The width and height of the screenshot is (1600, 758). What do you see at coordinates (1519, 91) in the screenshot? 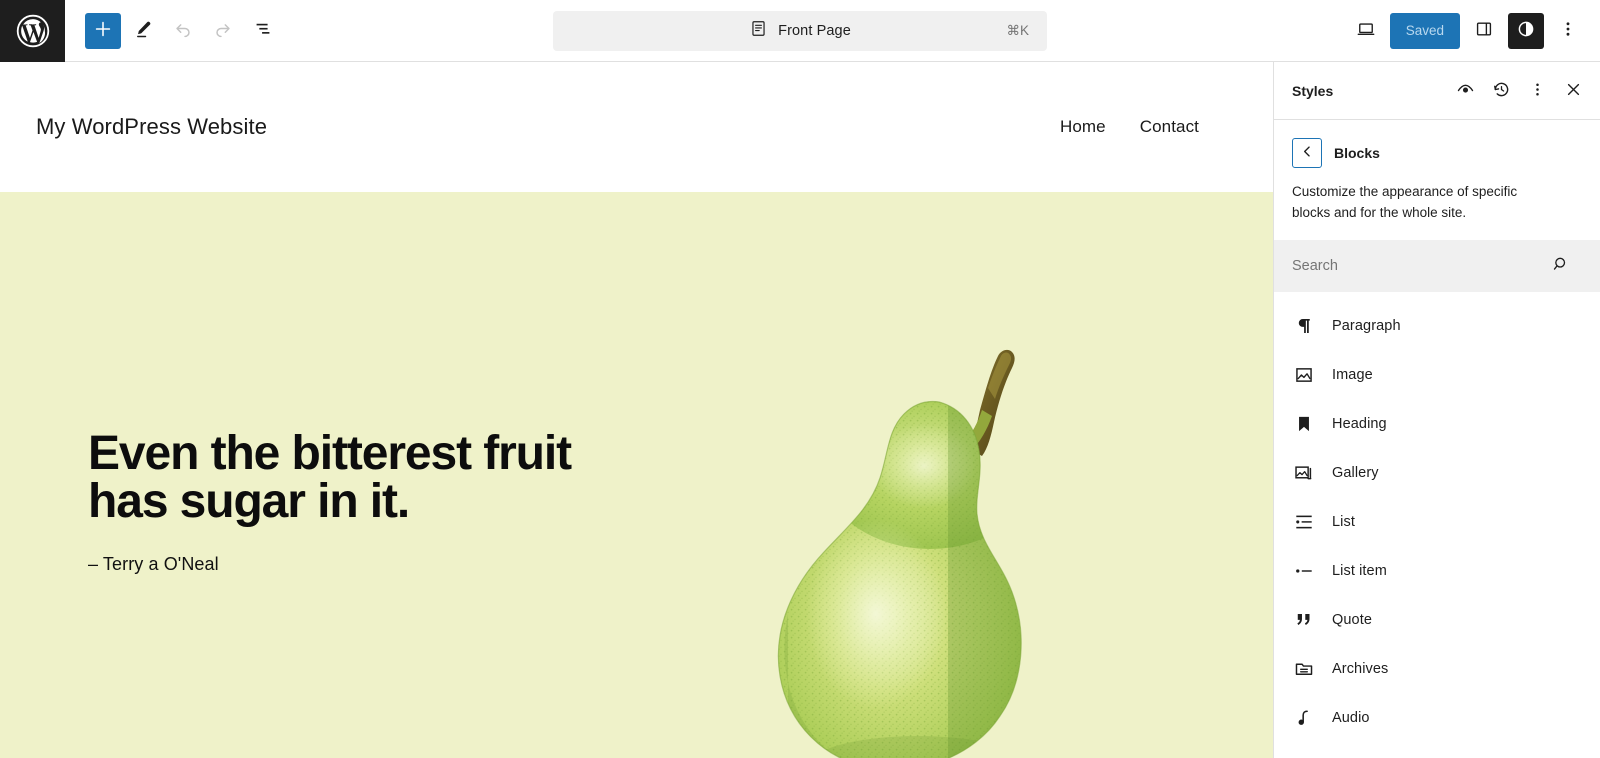
I see `styles-panel-actions` at bounding box center [1519, 91].